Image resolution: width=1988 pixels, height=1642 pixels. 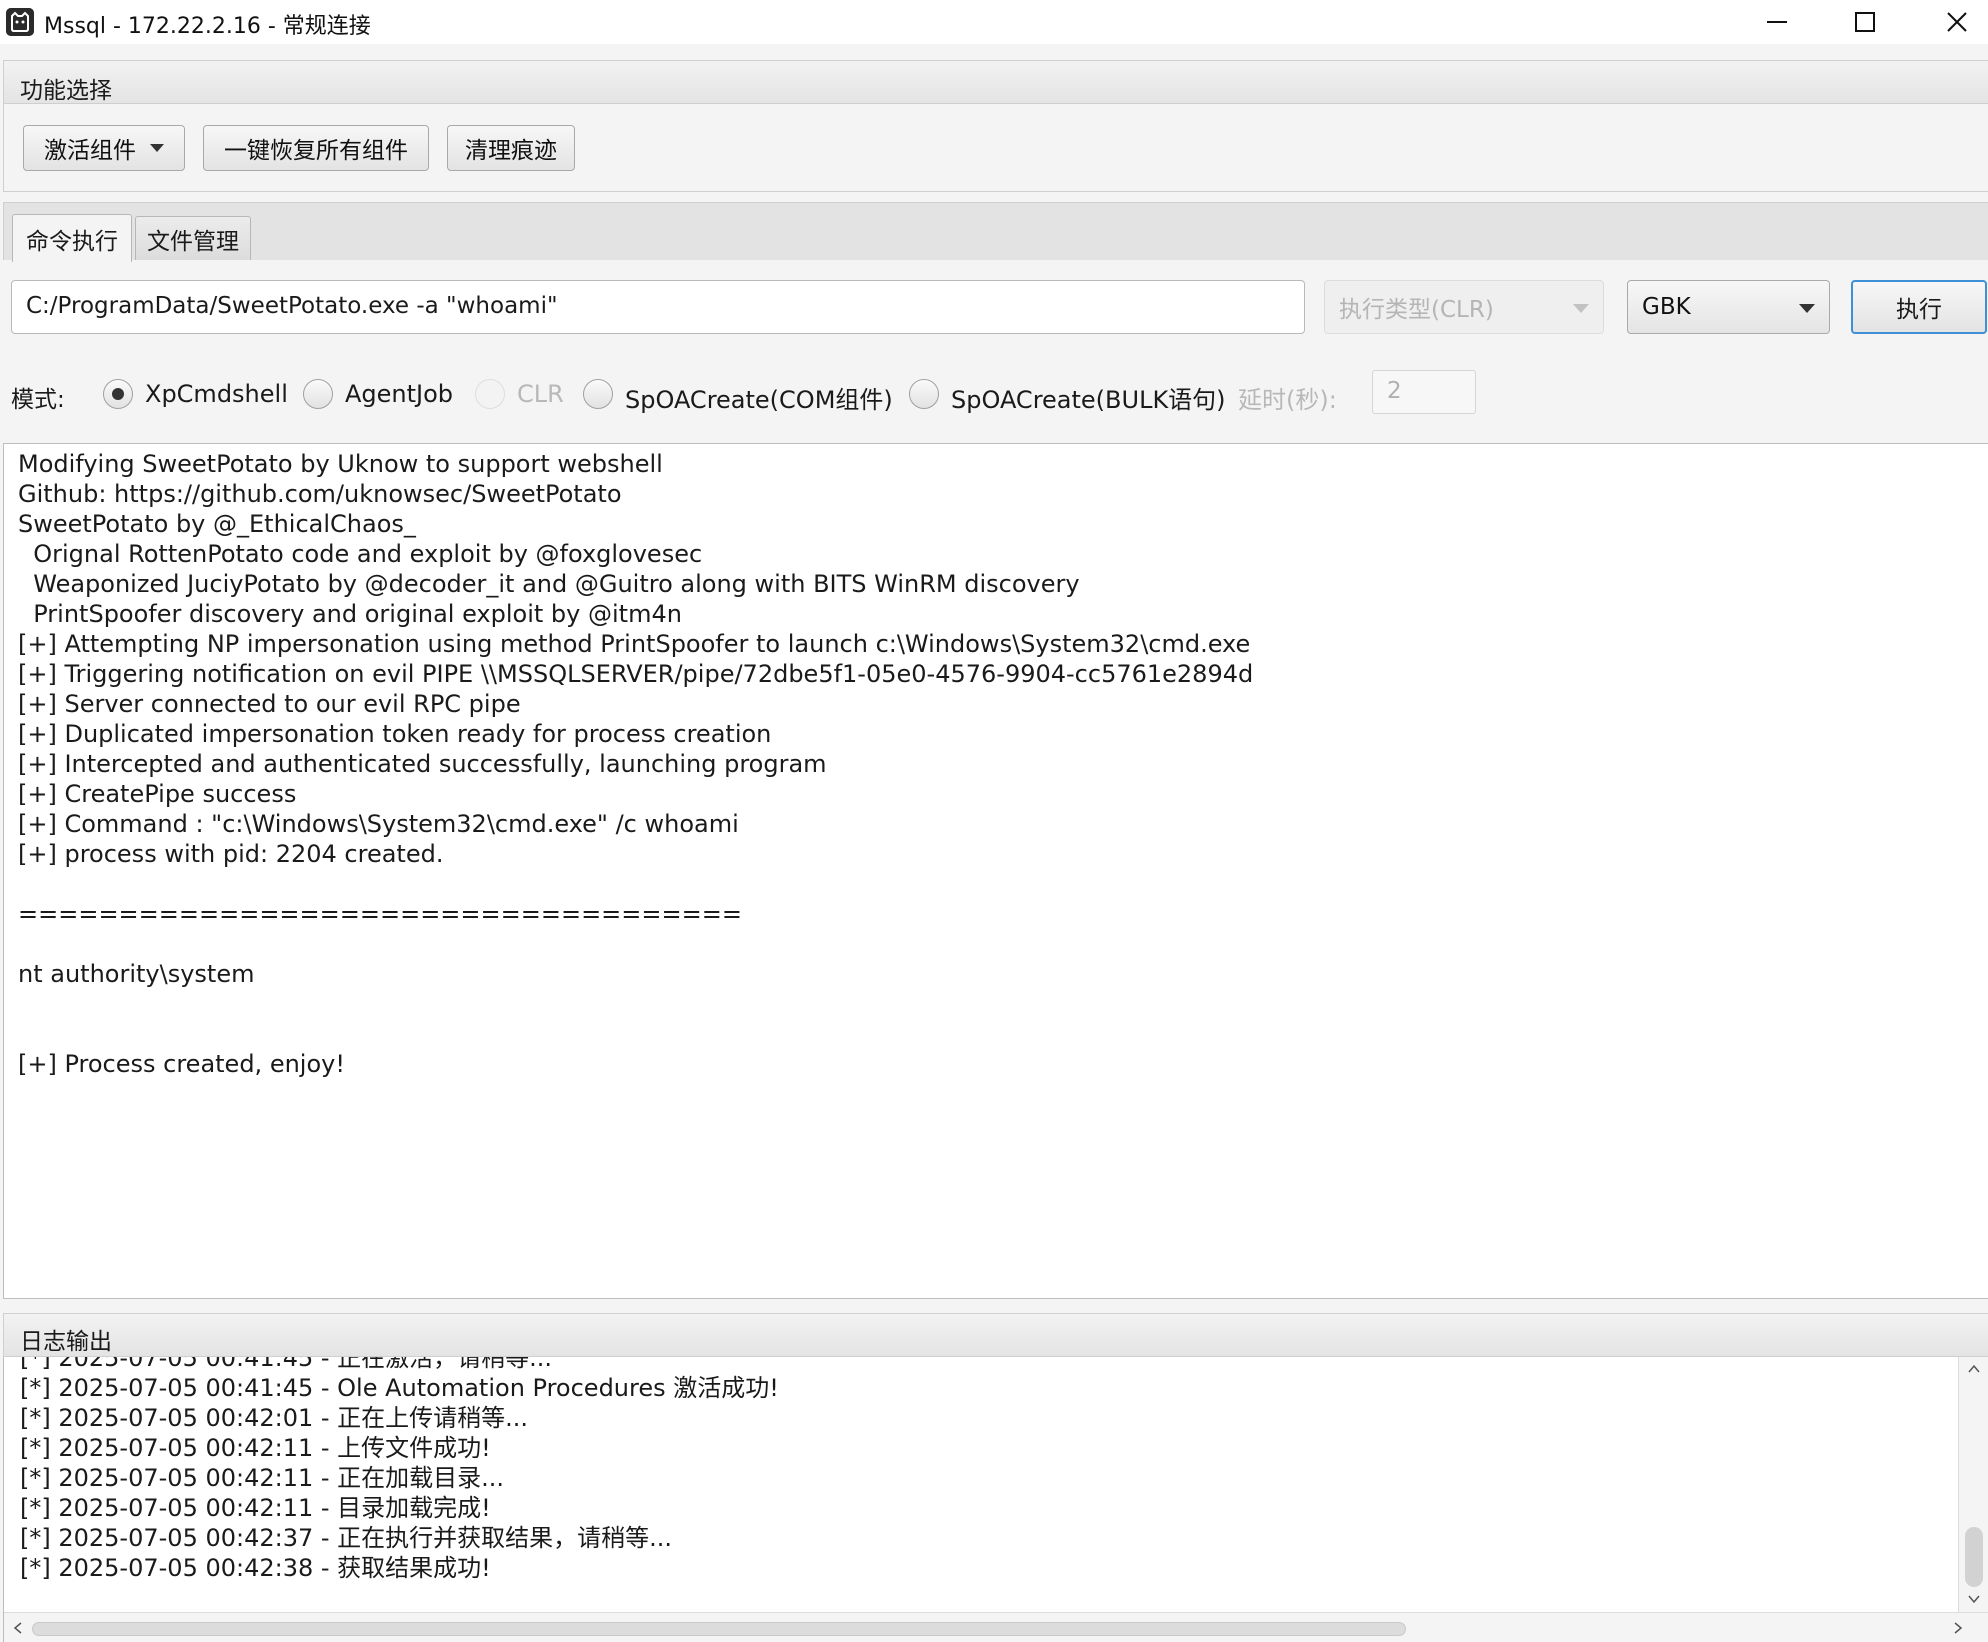 What do you see at coordinates (1974, 1599) in the screenshot?
I see `scroll-down-icon` at bounding box center [1974, 1599].